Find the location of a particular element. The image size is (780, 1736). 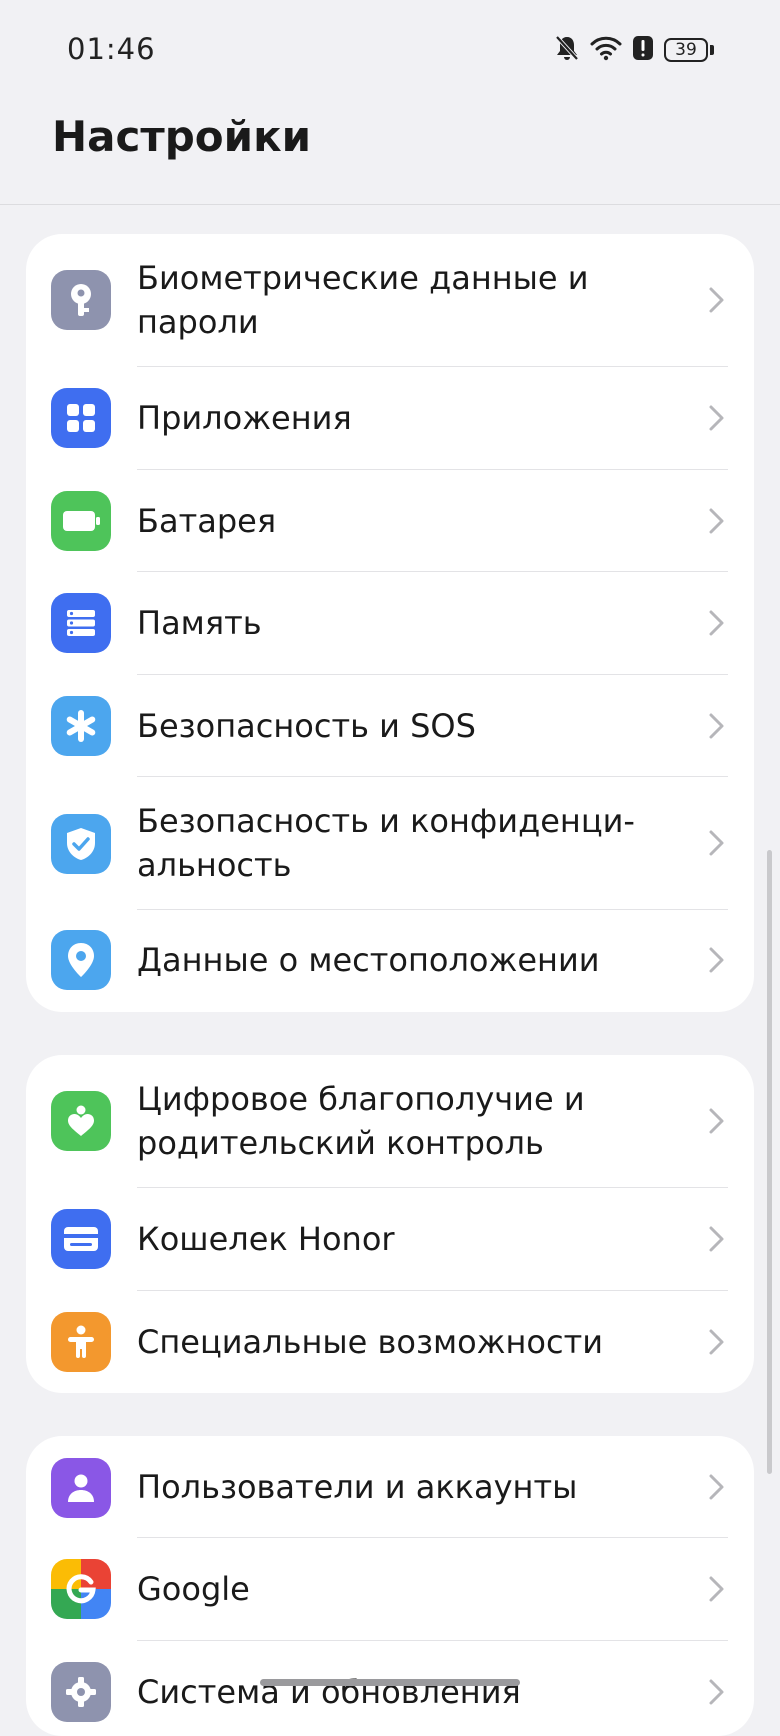

settings-item-biometrics: Биометрические данные и пароли is located at coordinates (390, 300).